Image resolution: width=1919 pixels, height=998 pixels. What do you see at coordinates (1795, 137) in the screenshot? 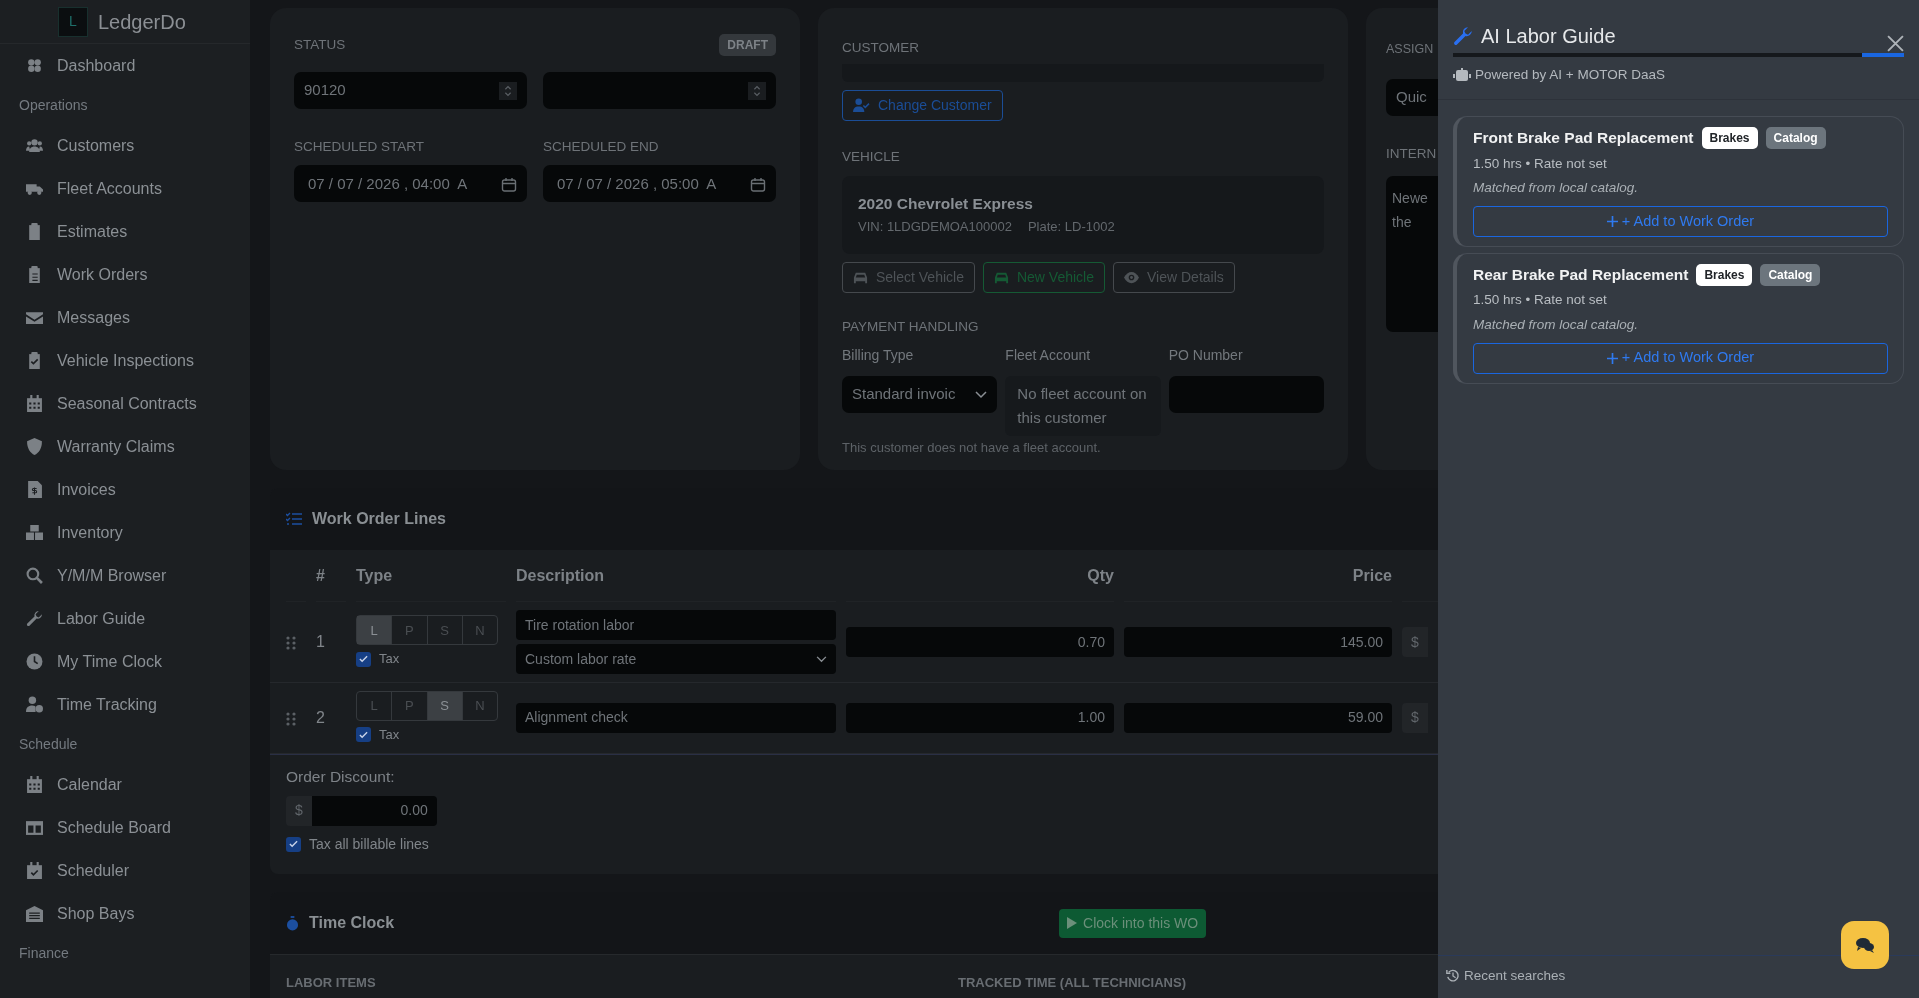
I see `tag: Catalog` at bounding box center [1795, 137].